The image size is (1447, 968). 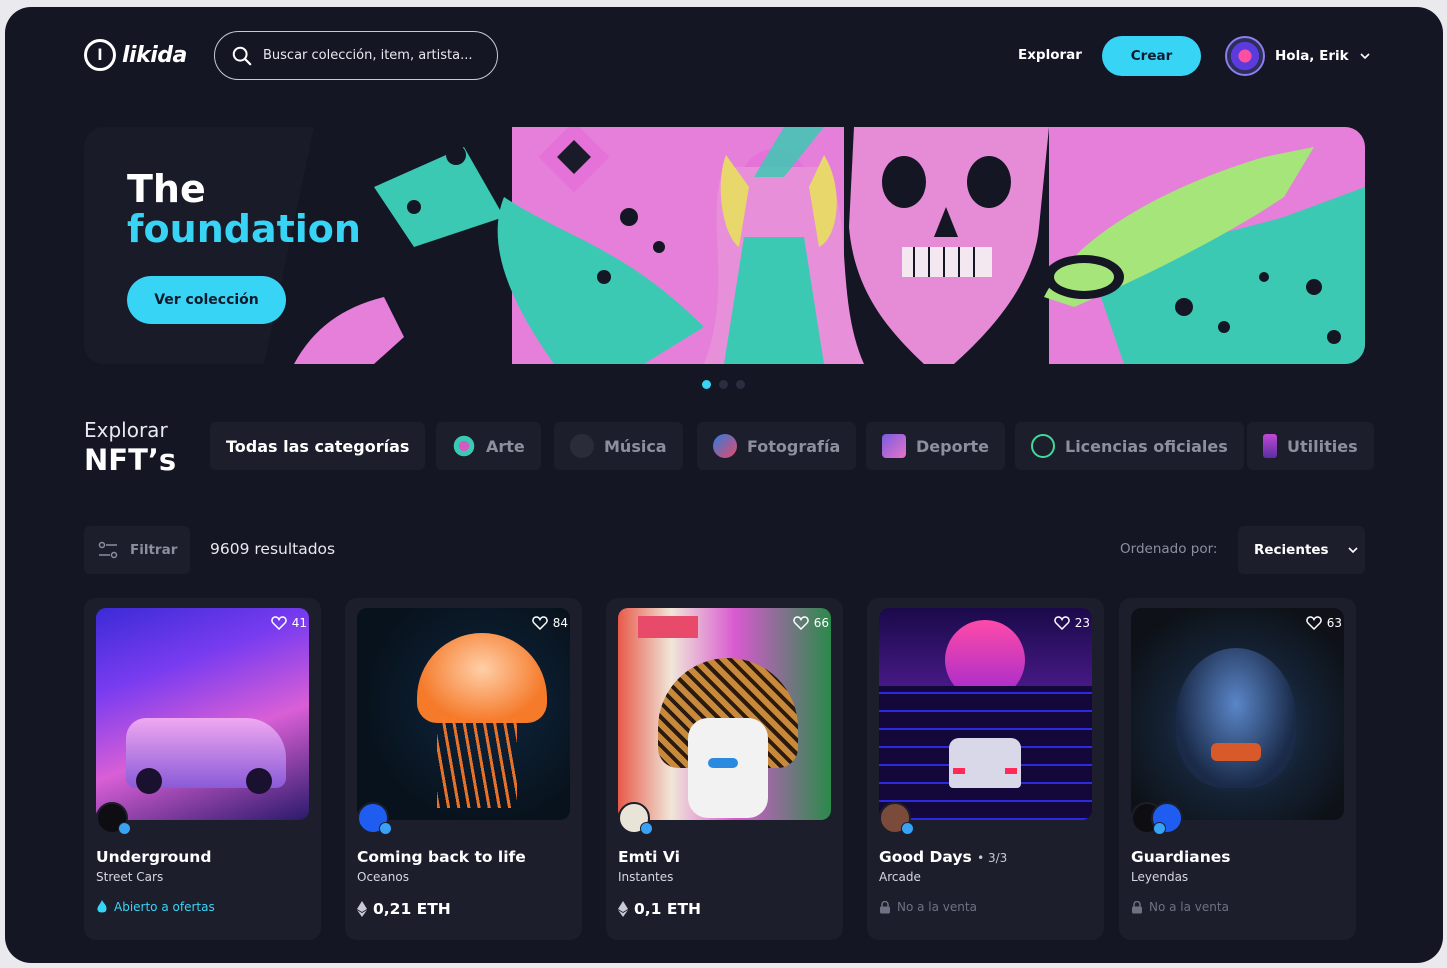 I want to click on category-licencias: Licencias oficiales, so click(x=1129, y=446).